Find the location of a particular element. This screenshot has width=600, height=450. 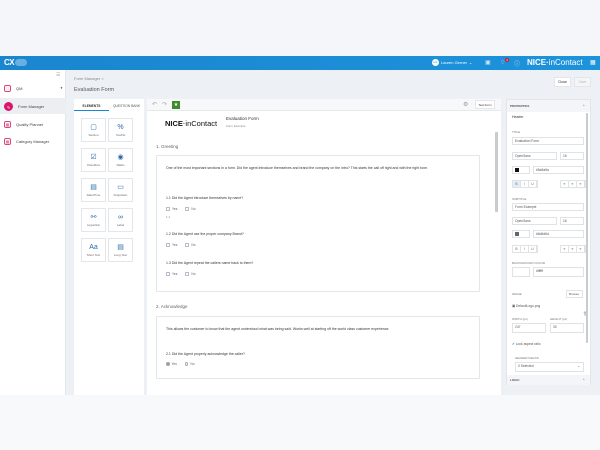

qm-icon: □ is located at coordinates (7, 88).